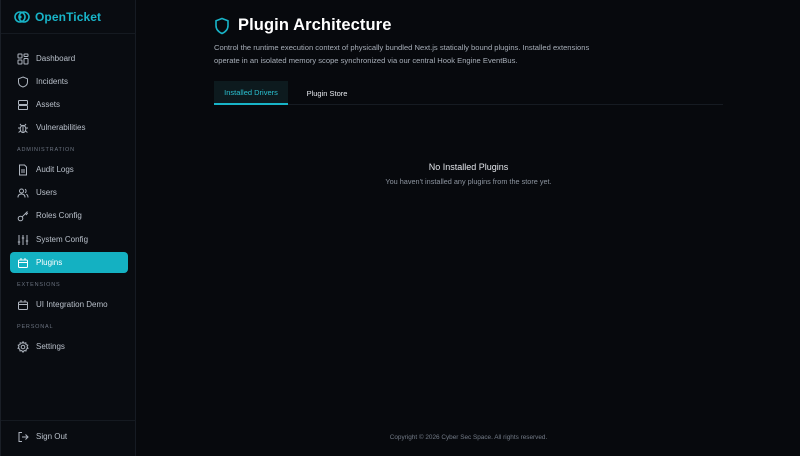  Describe the element at coordinates (69, 346) in the screenshot. I see `sidebar-item-settings: Settings` at that location.